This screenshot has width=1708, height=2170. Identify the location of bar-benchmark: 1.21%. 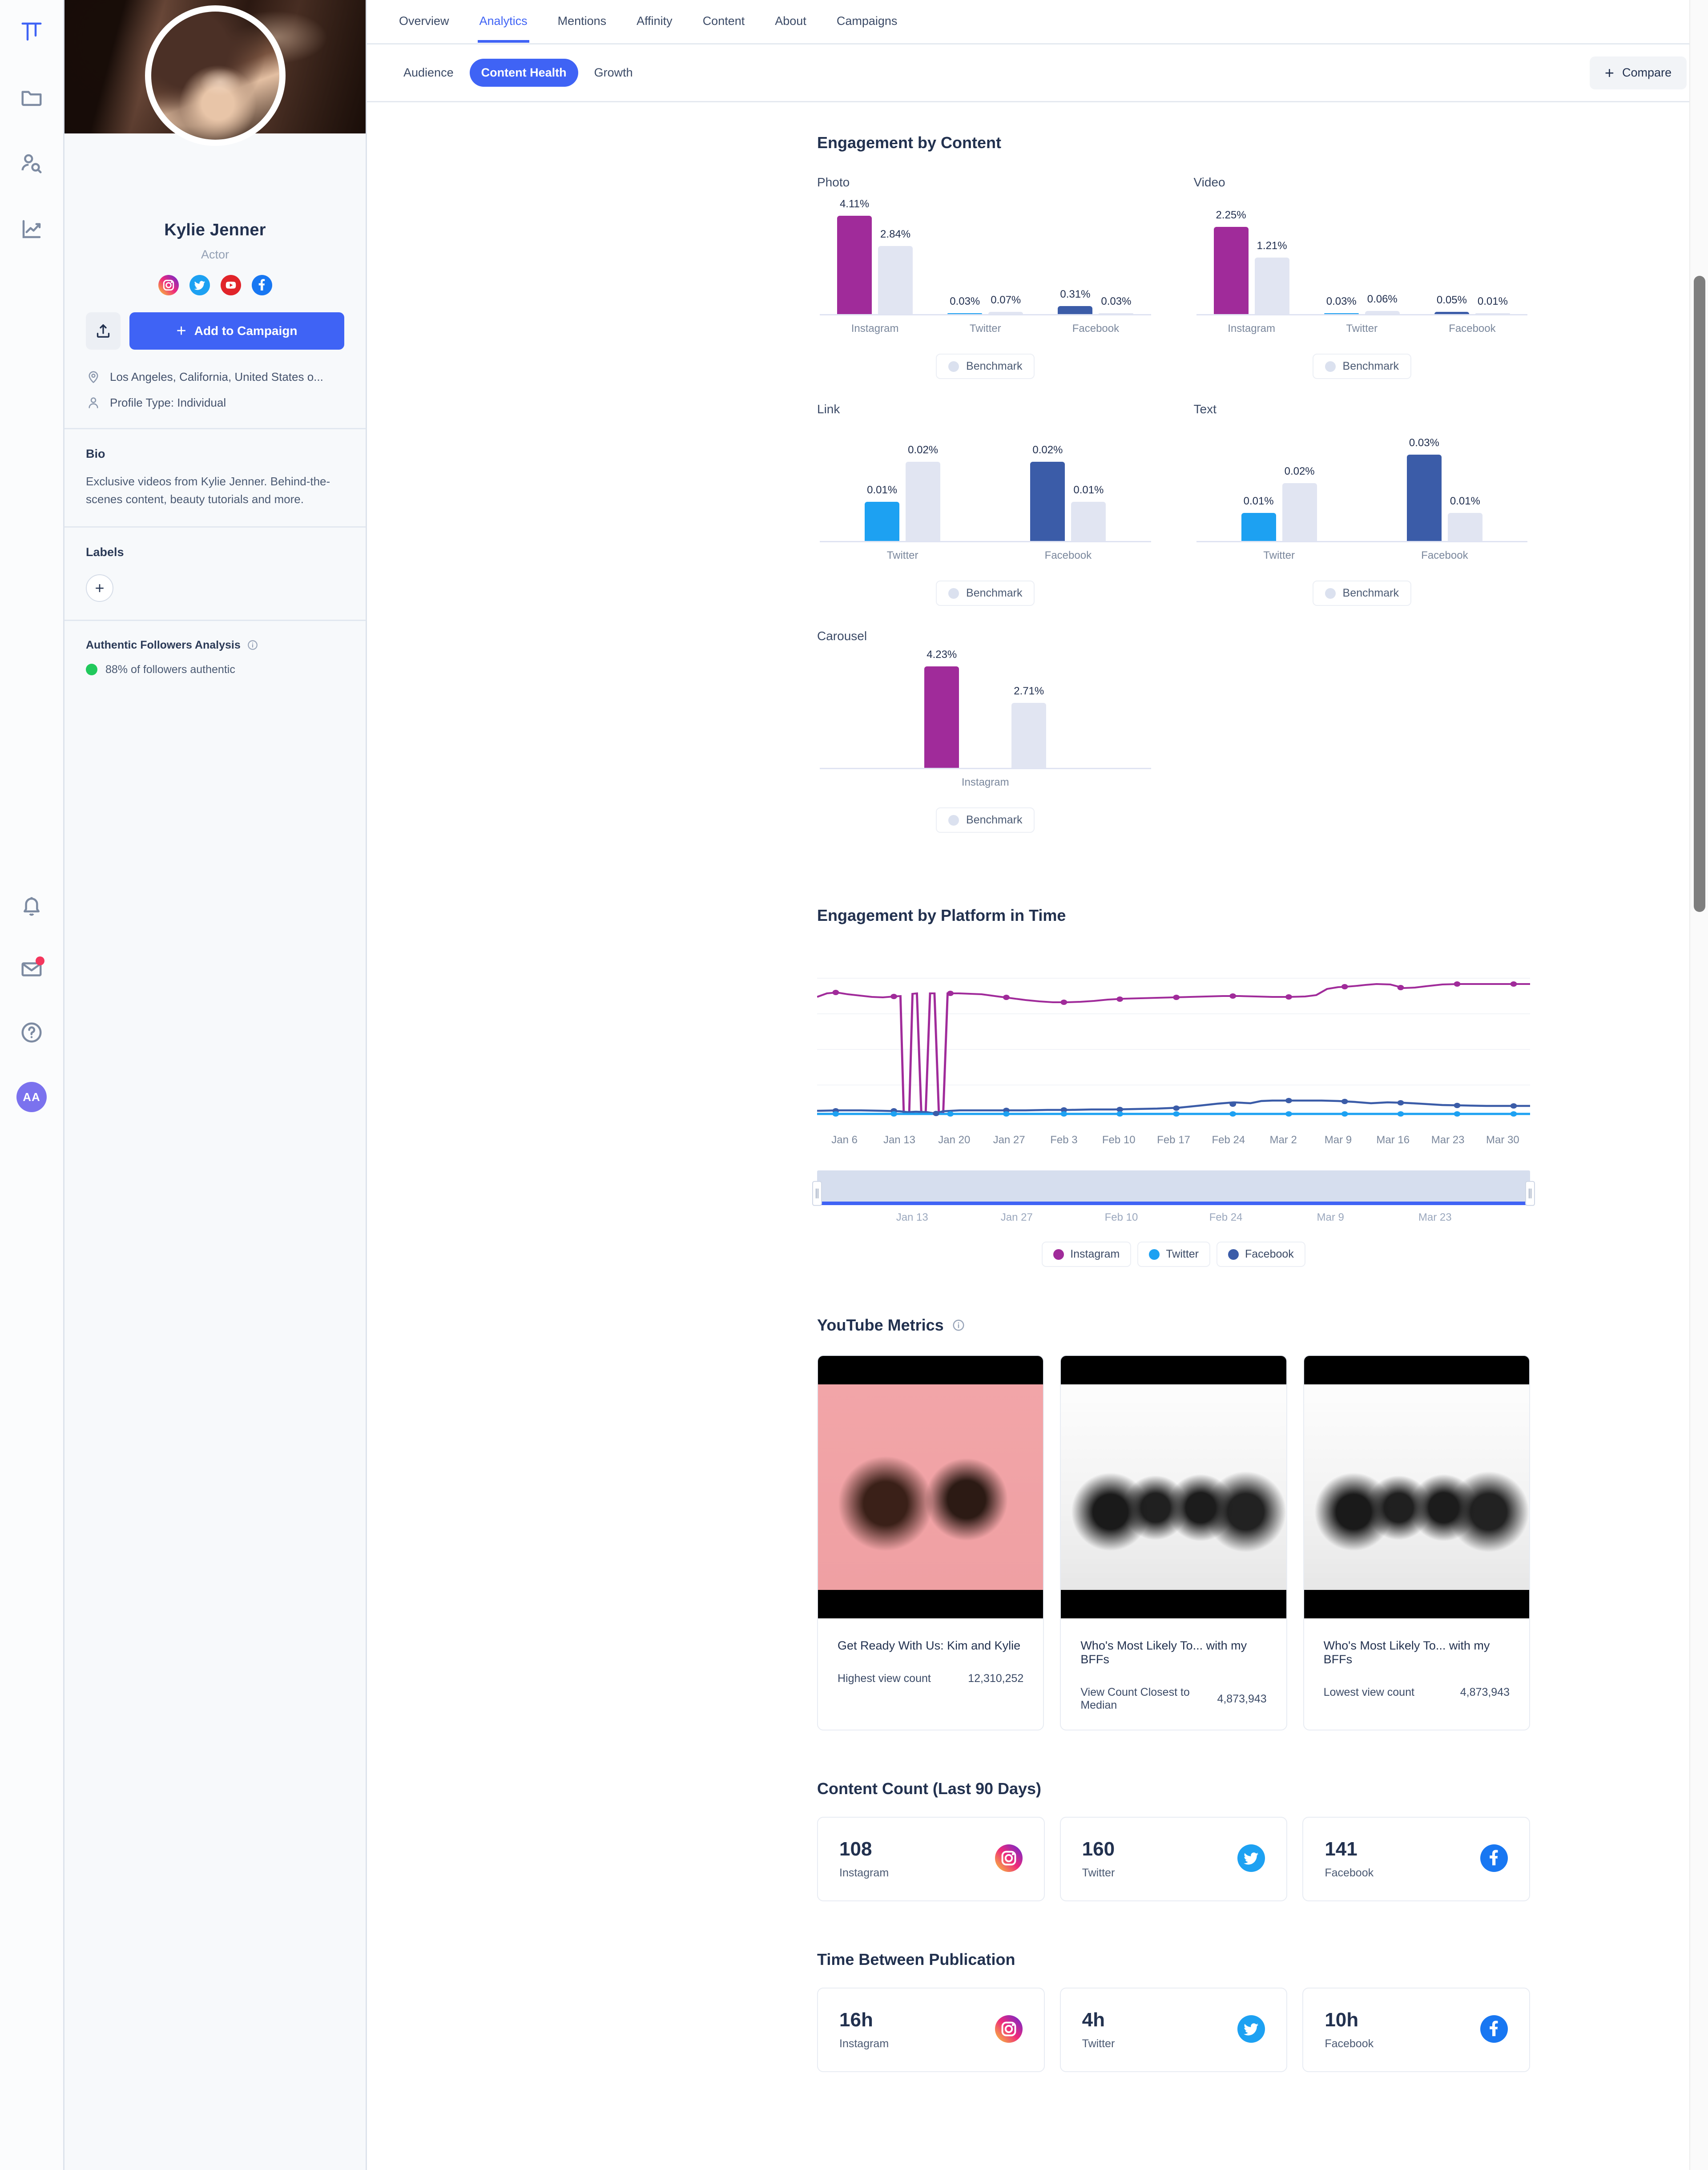
(1271, 277).